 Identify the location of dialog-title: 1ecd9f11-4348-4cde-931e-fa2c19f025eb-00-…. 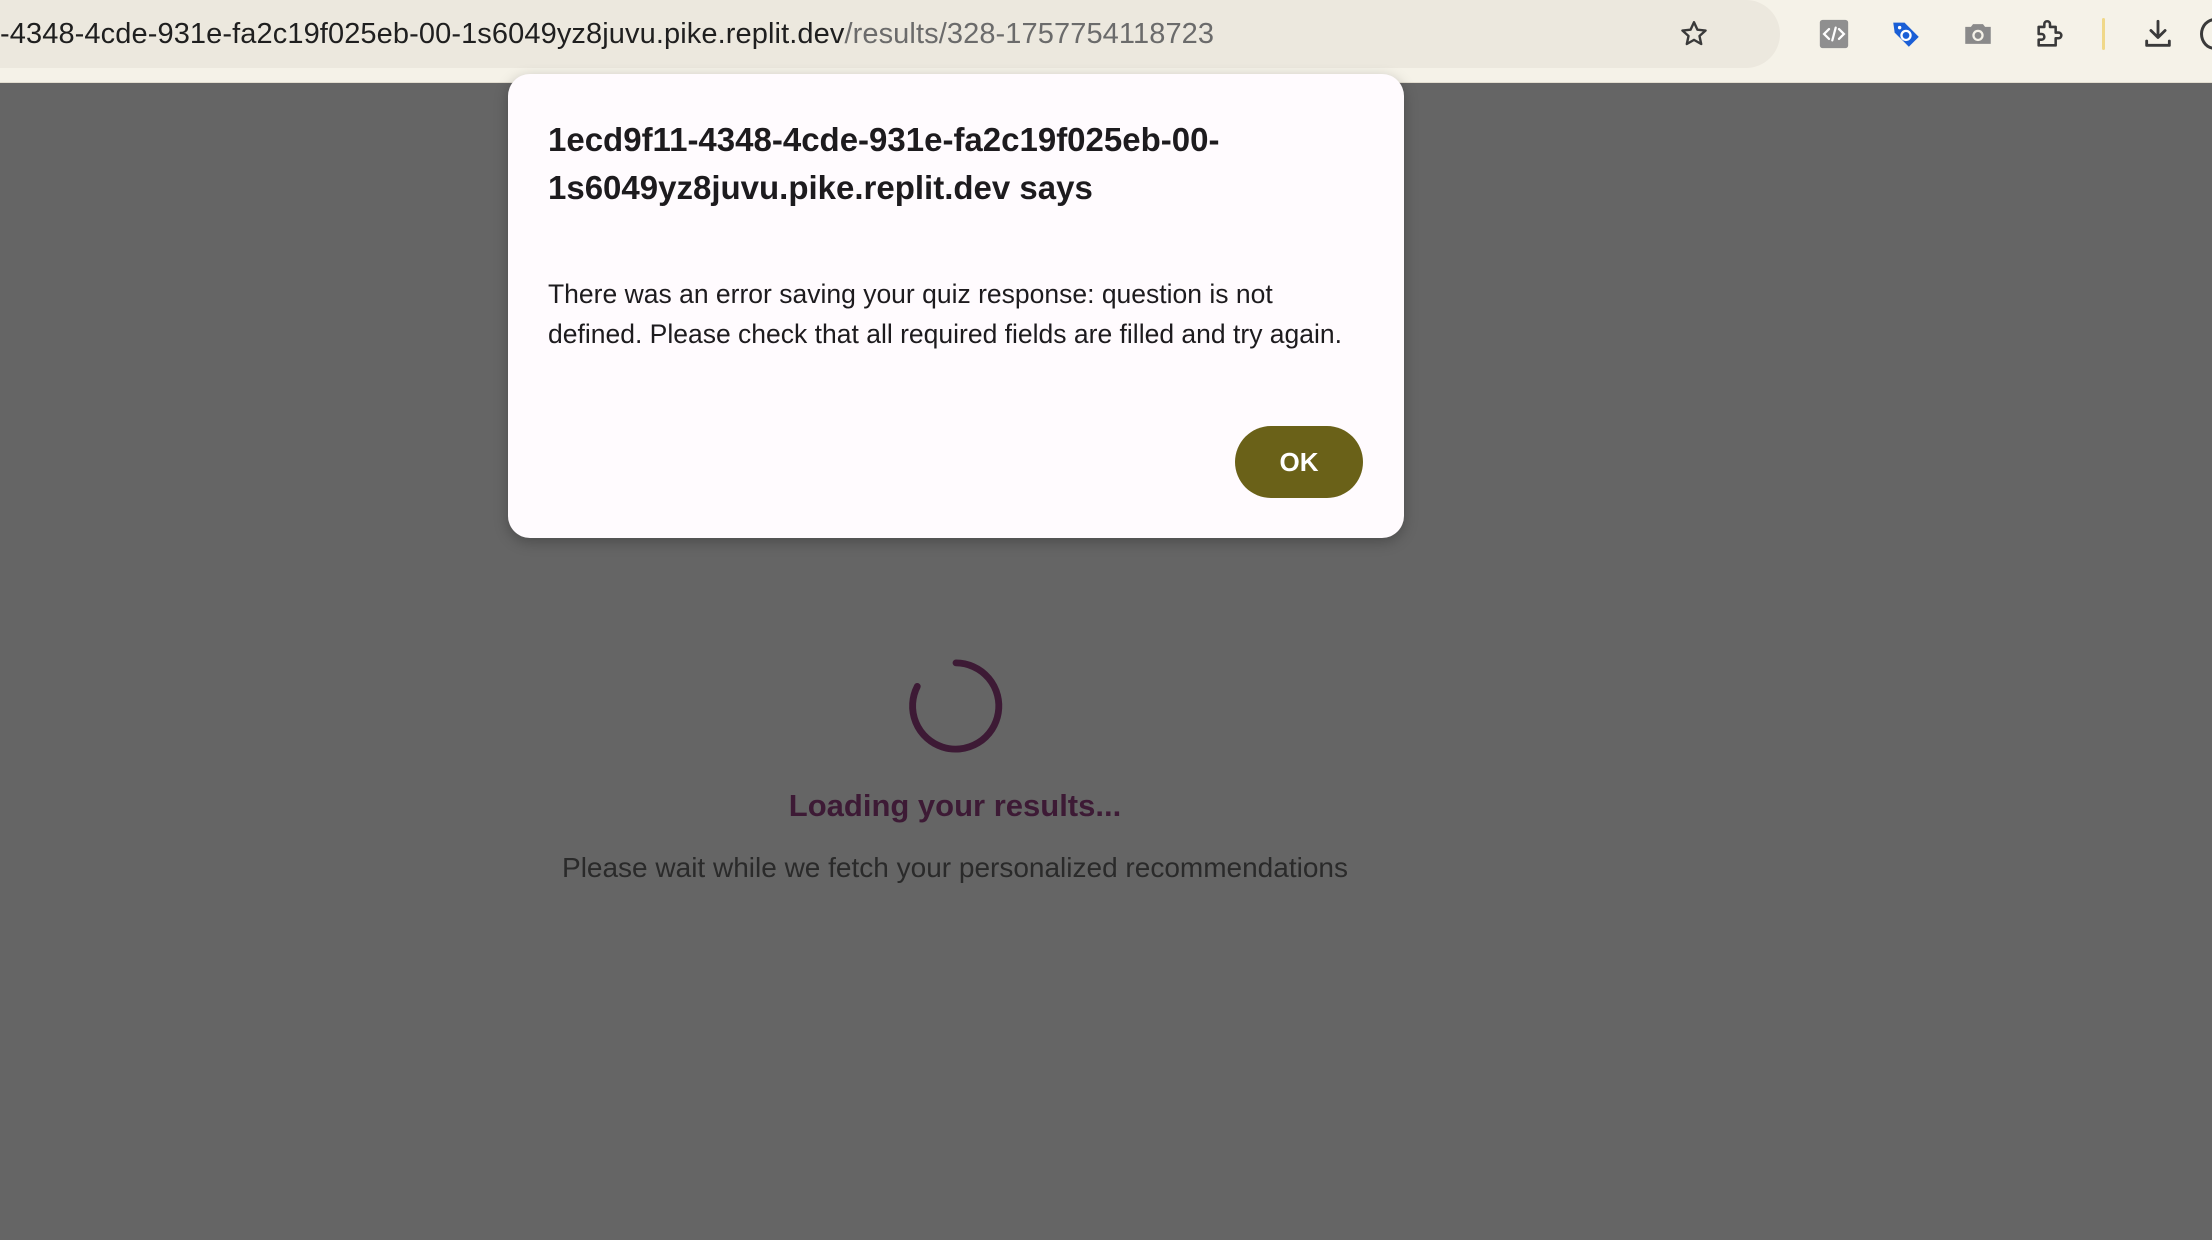
(884, 163).